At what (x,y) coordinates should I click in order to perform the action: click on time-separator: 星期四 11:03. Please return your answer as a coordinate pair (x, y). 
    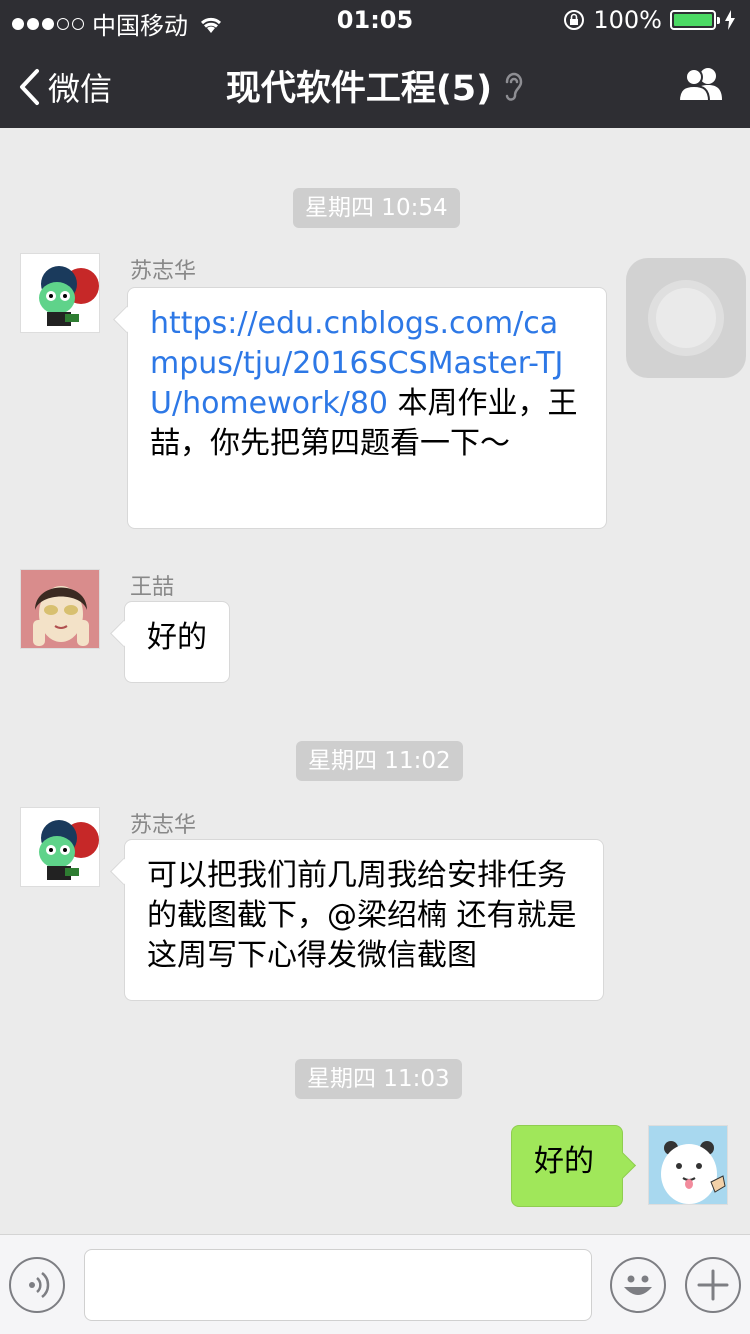
    Looking at the image, I should click on (378, 1079).